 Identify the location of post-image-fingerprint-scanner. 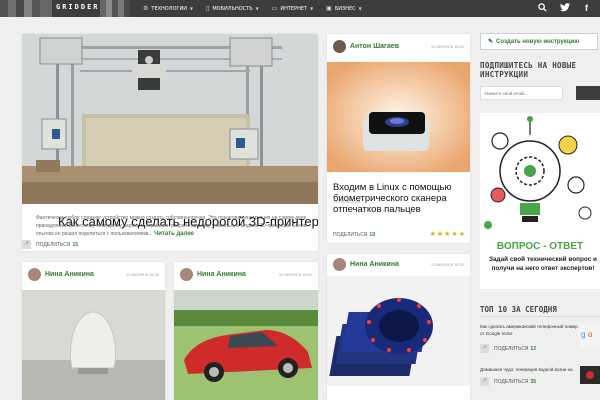
(398, 117).